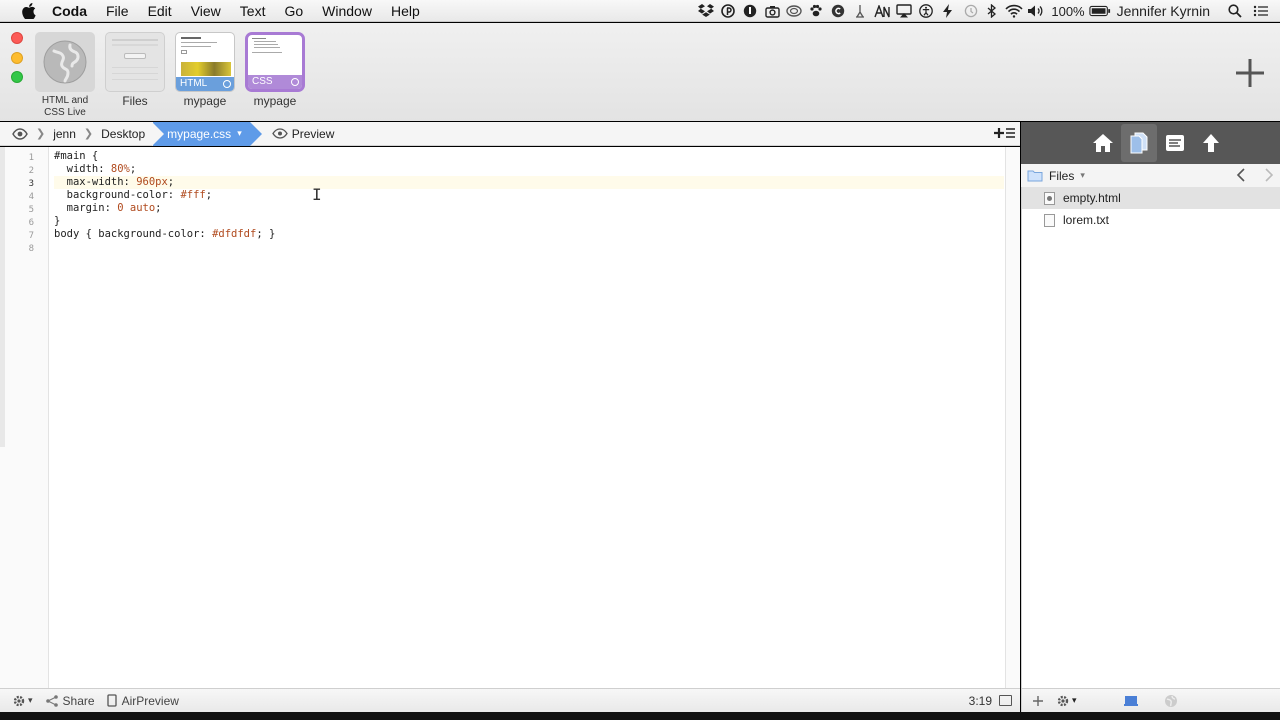 Image resolution: width=1280 pixels, height=720 pixels. What do you see at coordinates (142, 701) in the screenshot?
I see `airpreview-button: AirPreview` at bounding box center [142, 701].